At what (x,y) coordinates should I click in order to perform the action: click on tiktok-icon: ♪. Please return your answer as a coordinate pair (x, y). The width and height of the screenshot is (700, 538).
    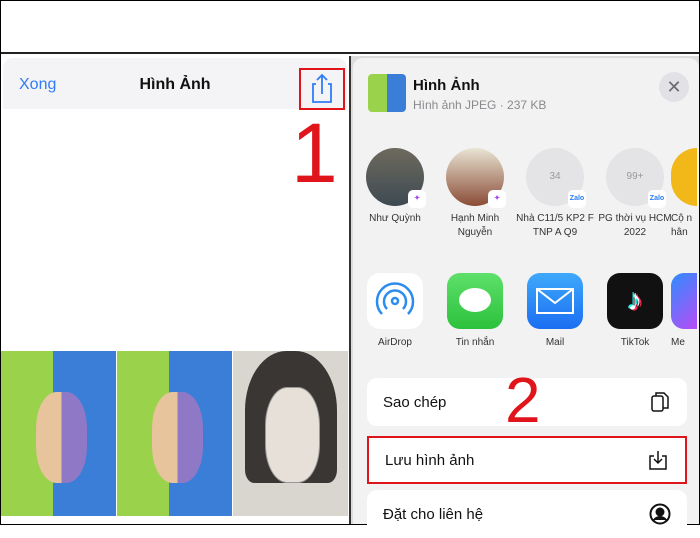
    Looking at the image, I should click on (635, 301).